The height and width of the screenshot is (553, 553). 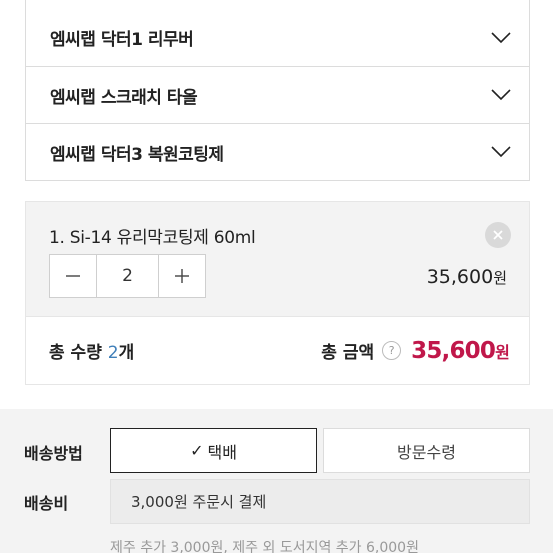 What do you see at coordinates (264, 546) in the screenshot?
I see `delivery-fee-note: 제주 추가 3,000원, 제주 외 도서지역 추가 6,000원` at bounding box center [264, 546].